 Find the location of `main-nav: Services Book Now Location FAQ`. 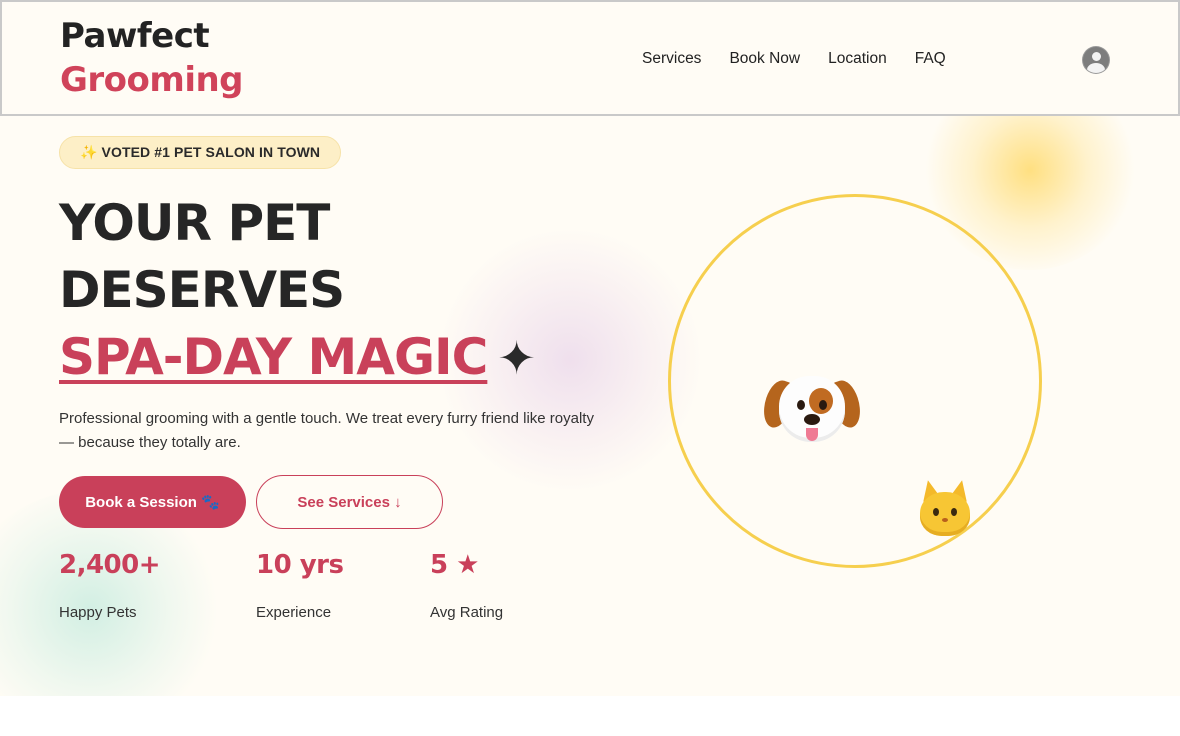

main-nav: Services Book Now Location FAQ is located at coordinates (794, 59).